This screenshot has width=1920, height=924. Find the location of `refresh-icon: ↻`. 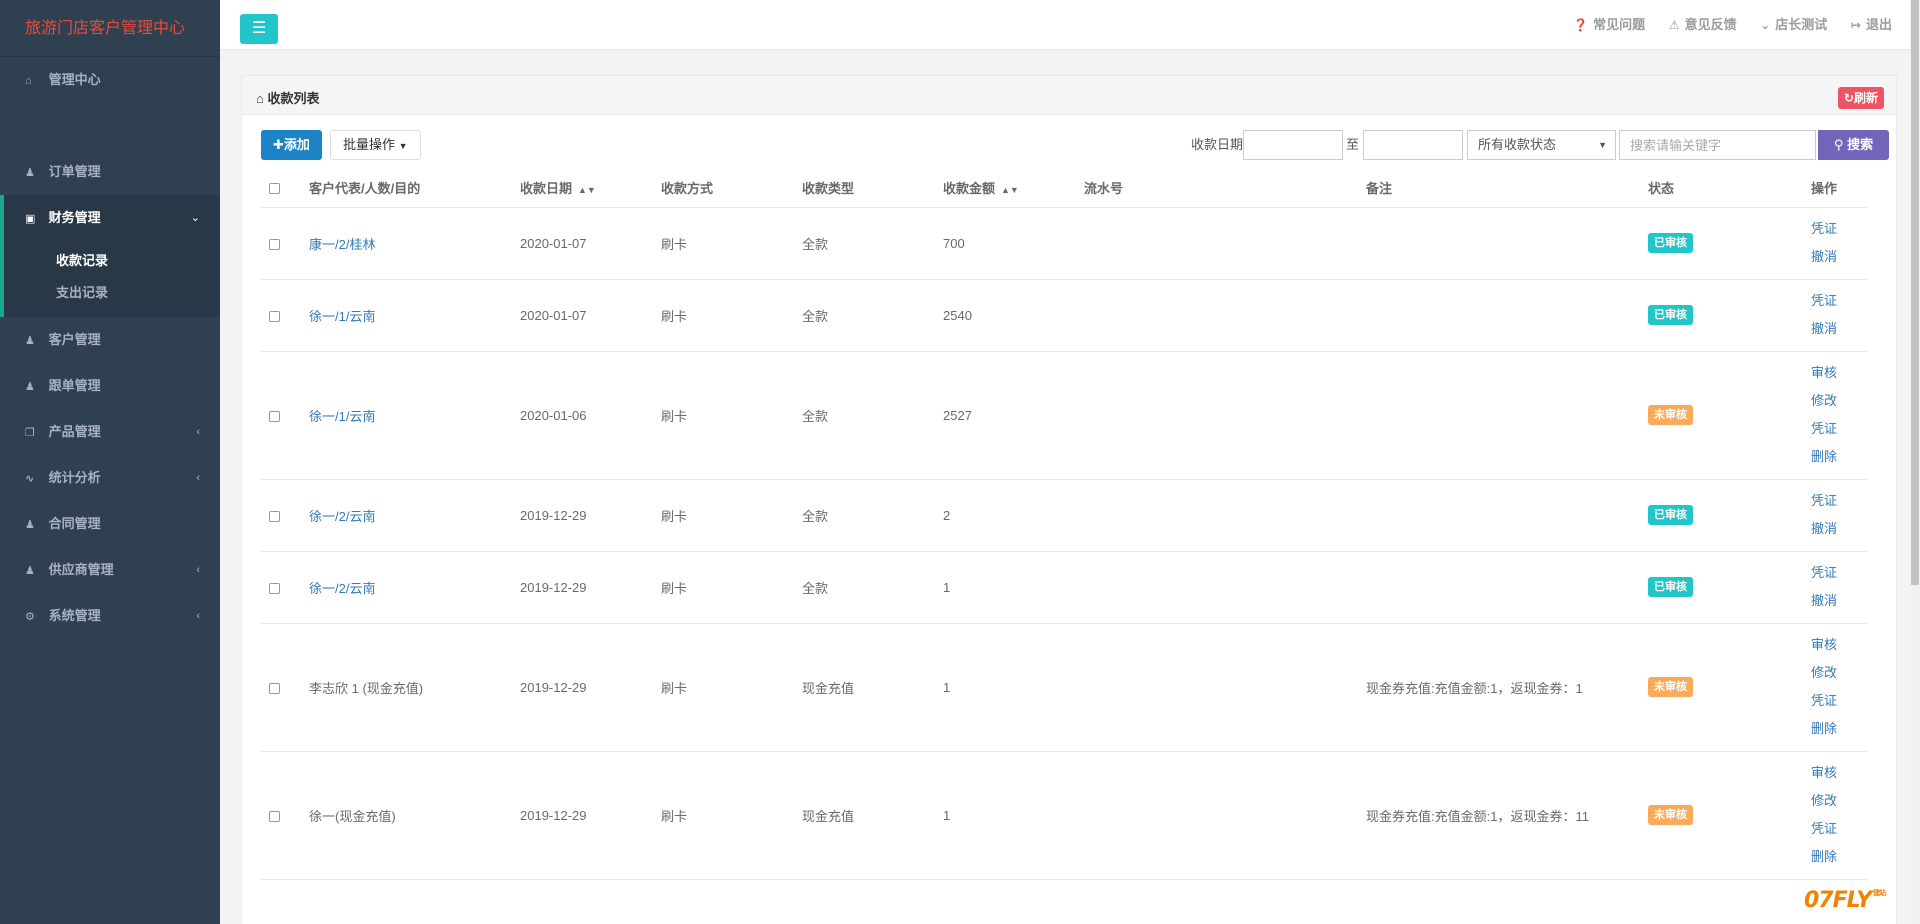

refresh-icon: ↻ is located at coordinates (1848, 98).